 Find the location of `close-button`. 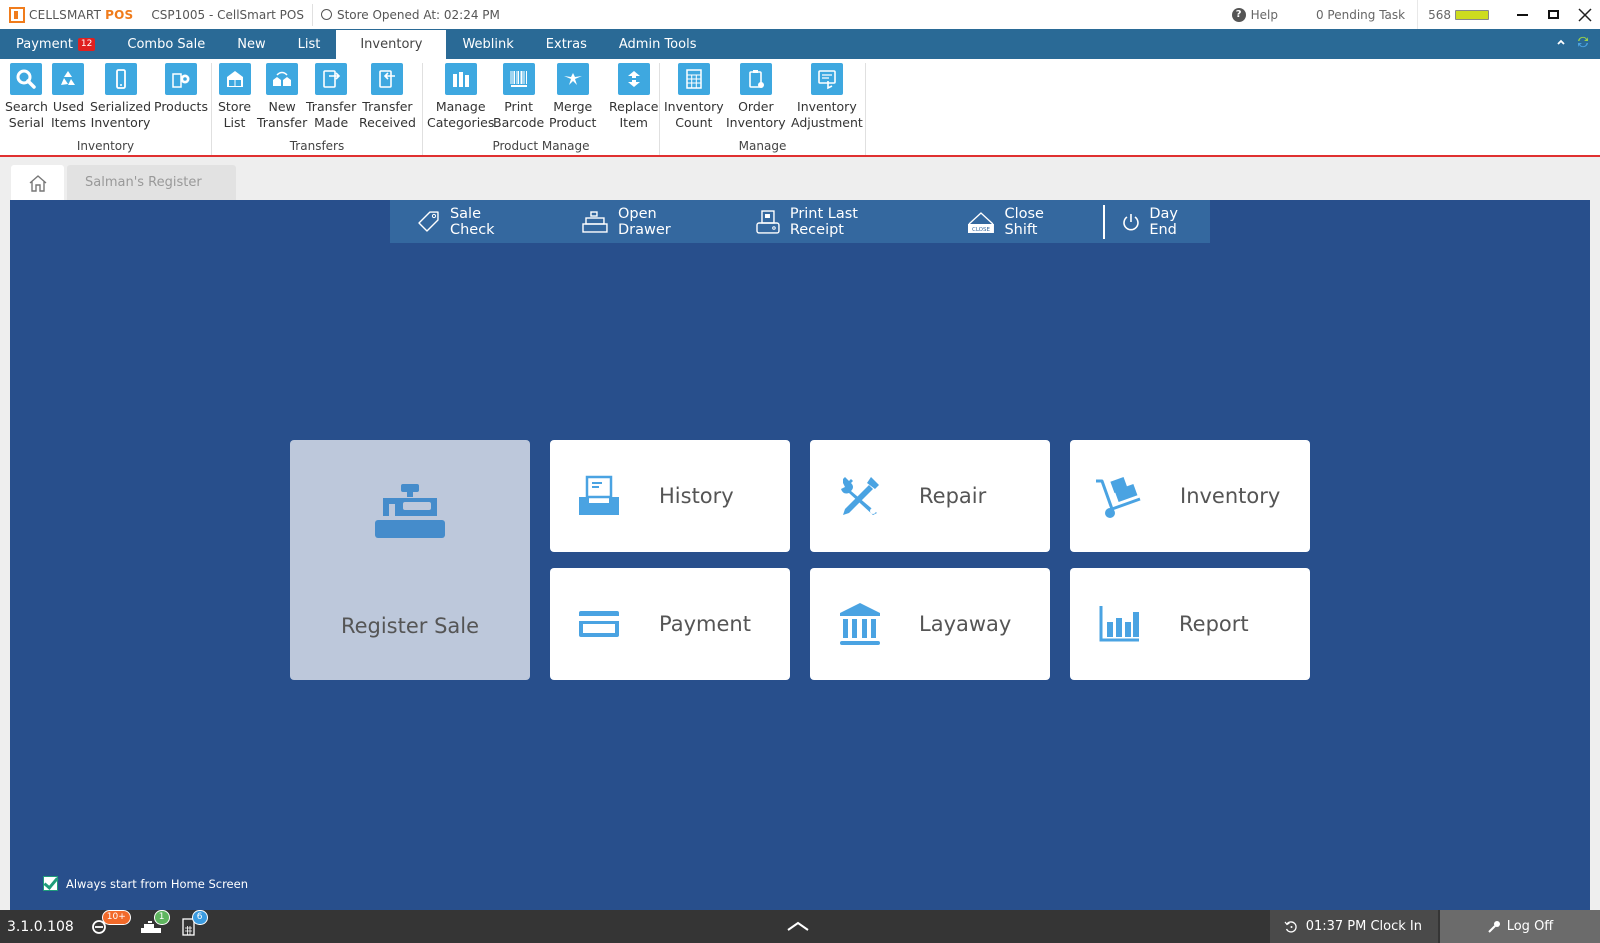

close-button is located at coordinates (1584, 14).